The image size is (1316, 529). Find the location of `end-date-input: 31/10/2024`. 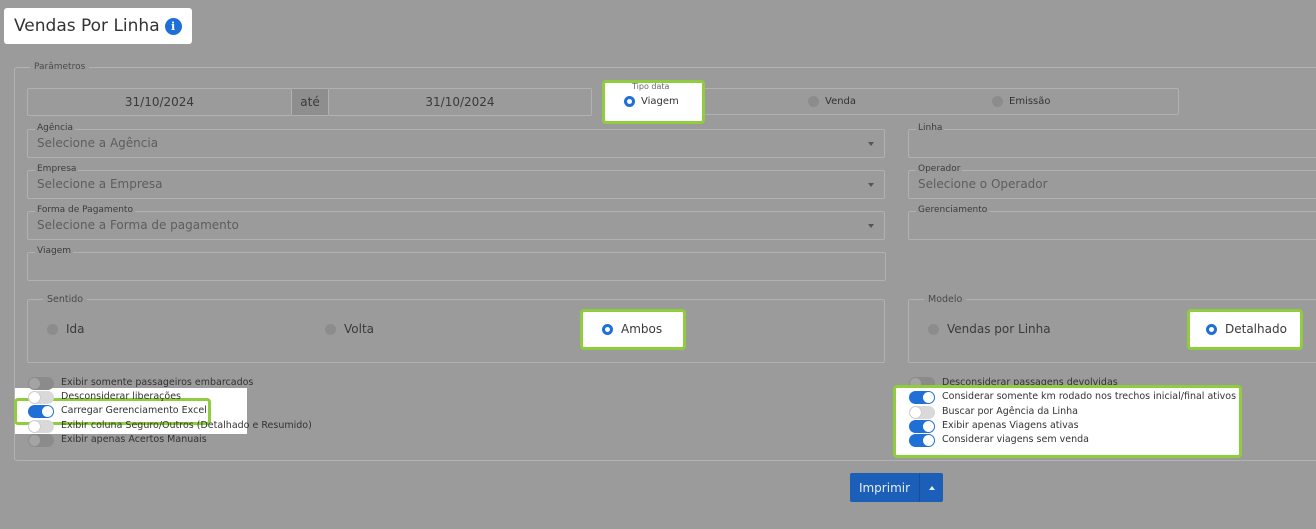

end-date-input: 31/10/2024 is located at coordinates (460, 102).